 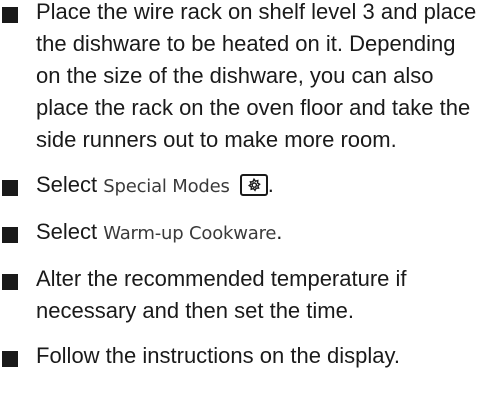 What do you see at coordinates (166, 186) in the screenshot?
I see `menu-term-special-modes: Special Modes` at bounding box center [166, 186].